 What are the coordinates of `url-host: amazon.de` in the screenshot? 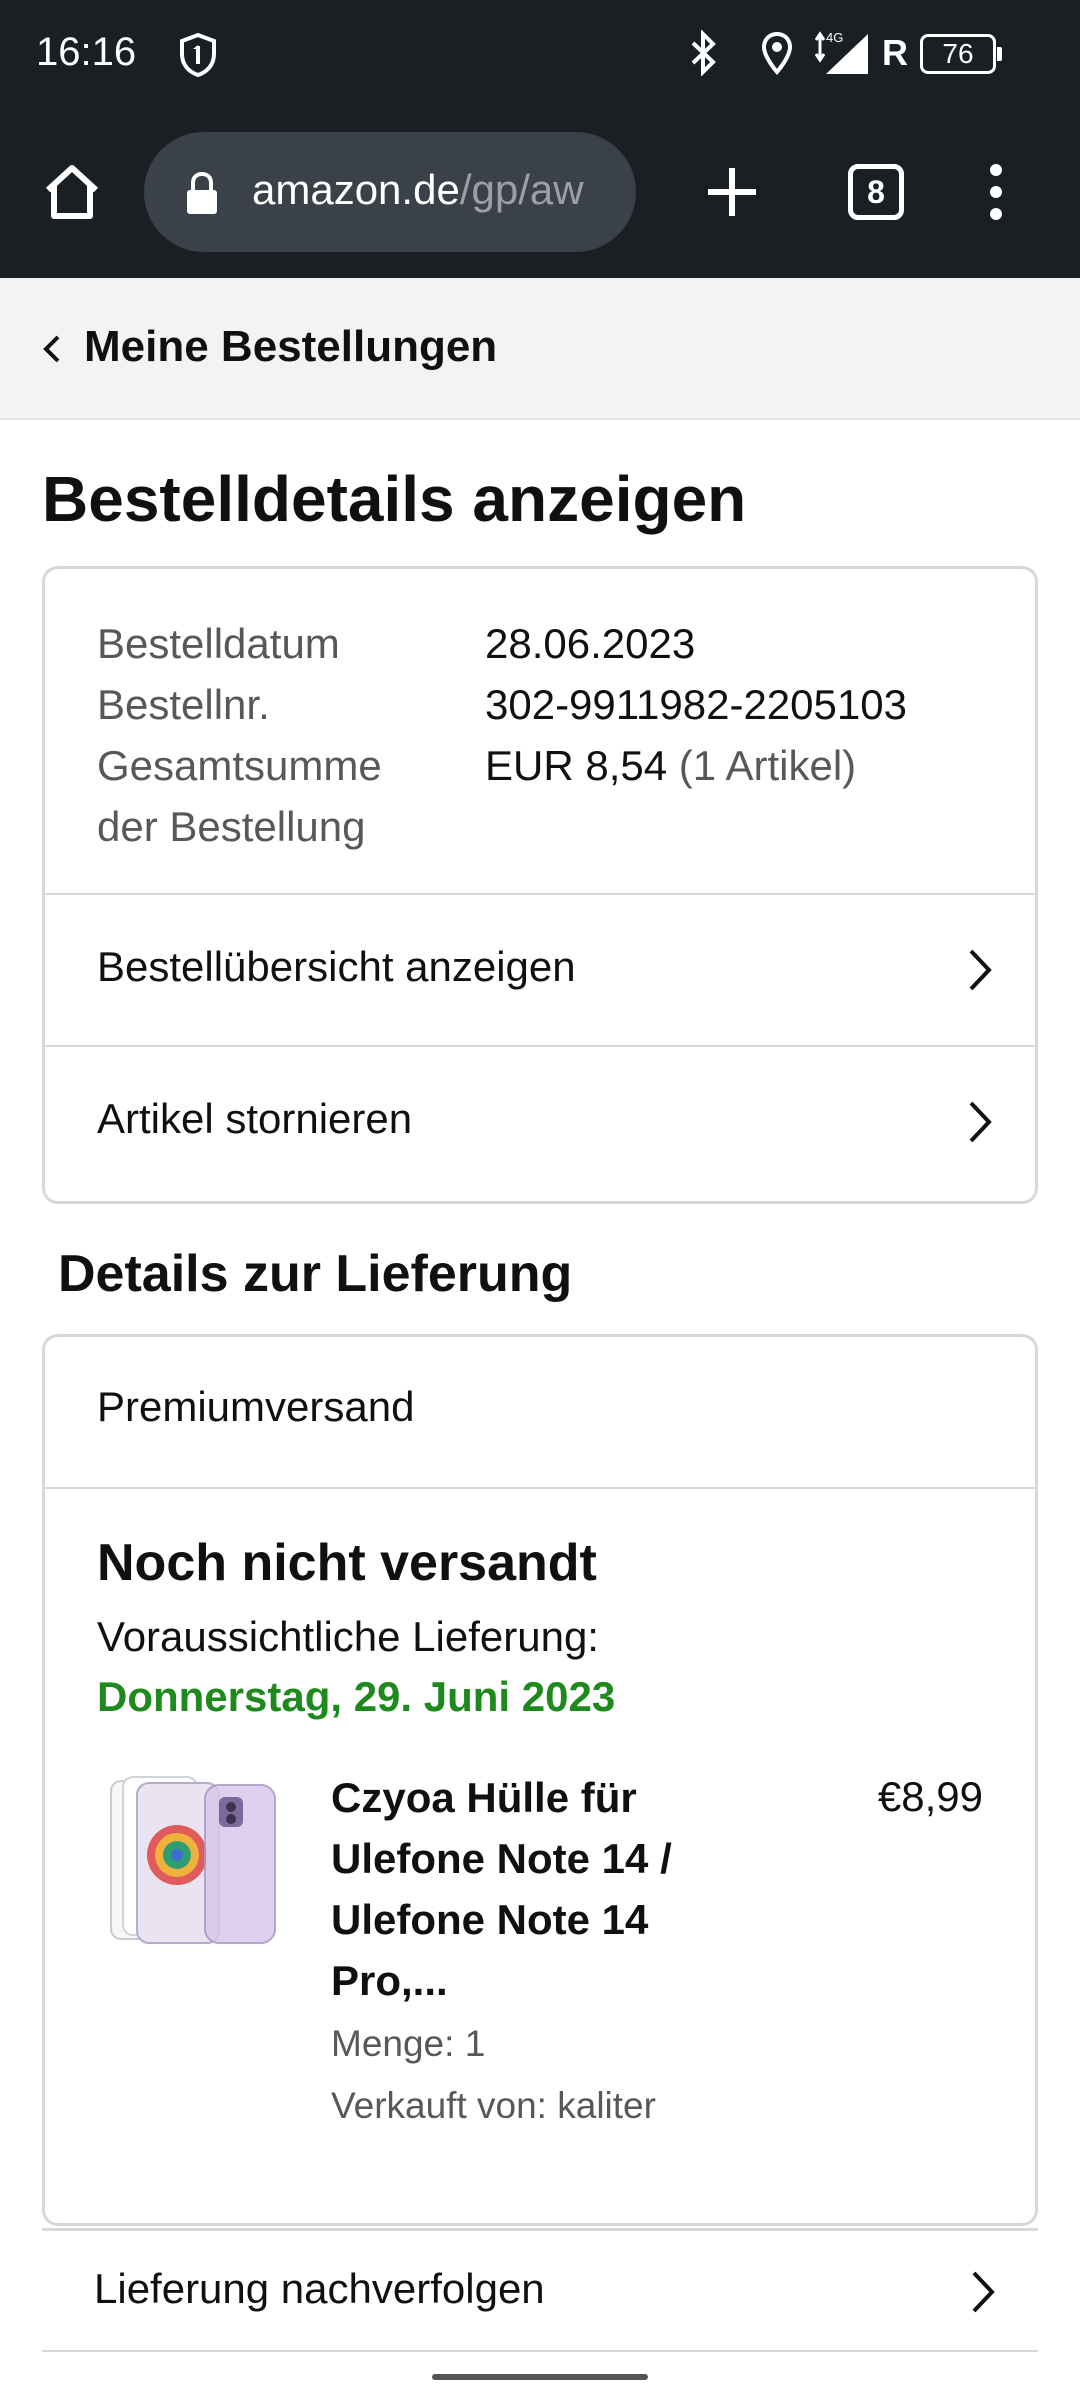 It's located at (356, 189).